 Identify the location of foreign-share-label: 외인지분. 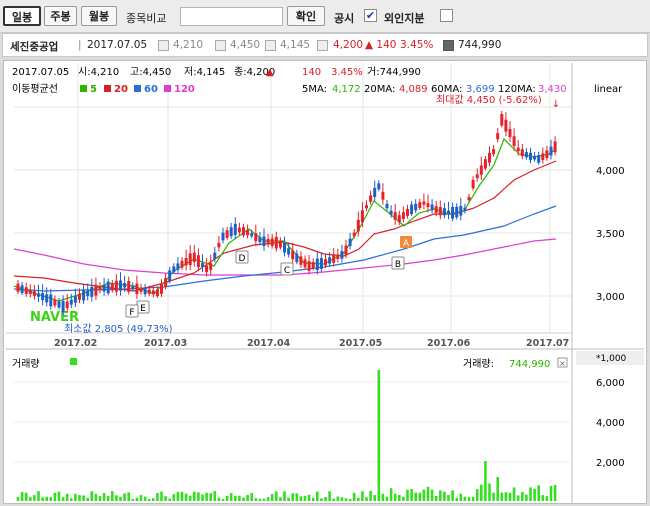
(404, 18).